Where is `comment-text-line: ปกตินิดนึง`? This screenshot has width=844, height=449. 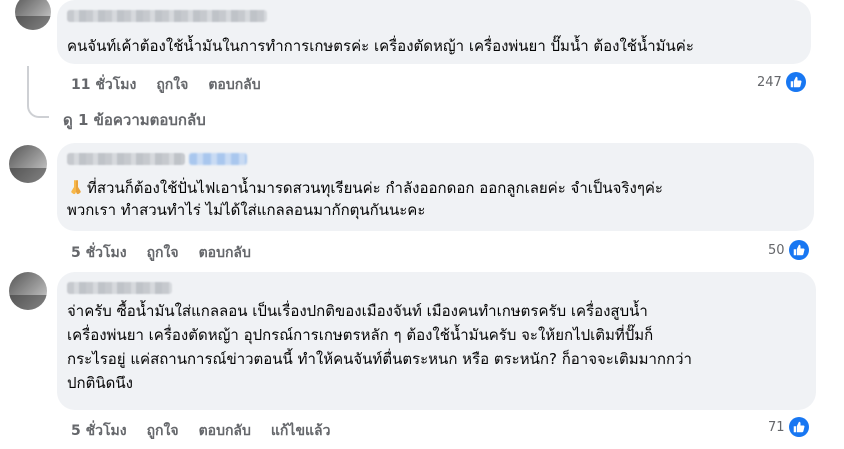 comment-text-line: ปกตินิดนึง is located at coordinates (100, 383).